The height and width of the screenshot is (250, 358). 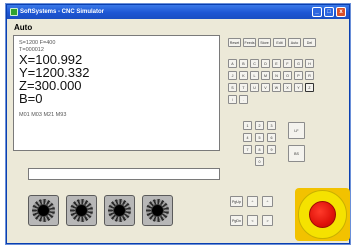 I want to click on number-key-6: 6, so click(x=271, y=137).